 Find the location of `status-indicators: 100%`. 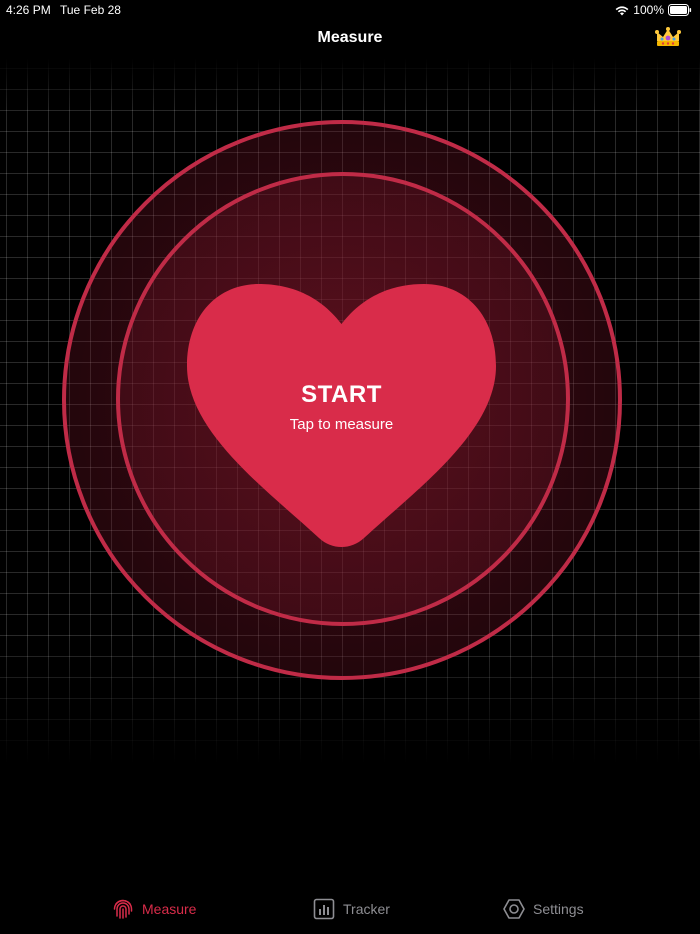

status-indicators: 100% is located at coordinates (653, 10).